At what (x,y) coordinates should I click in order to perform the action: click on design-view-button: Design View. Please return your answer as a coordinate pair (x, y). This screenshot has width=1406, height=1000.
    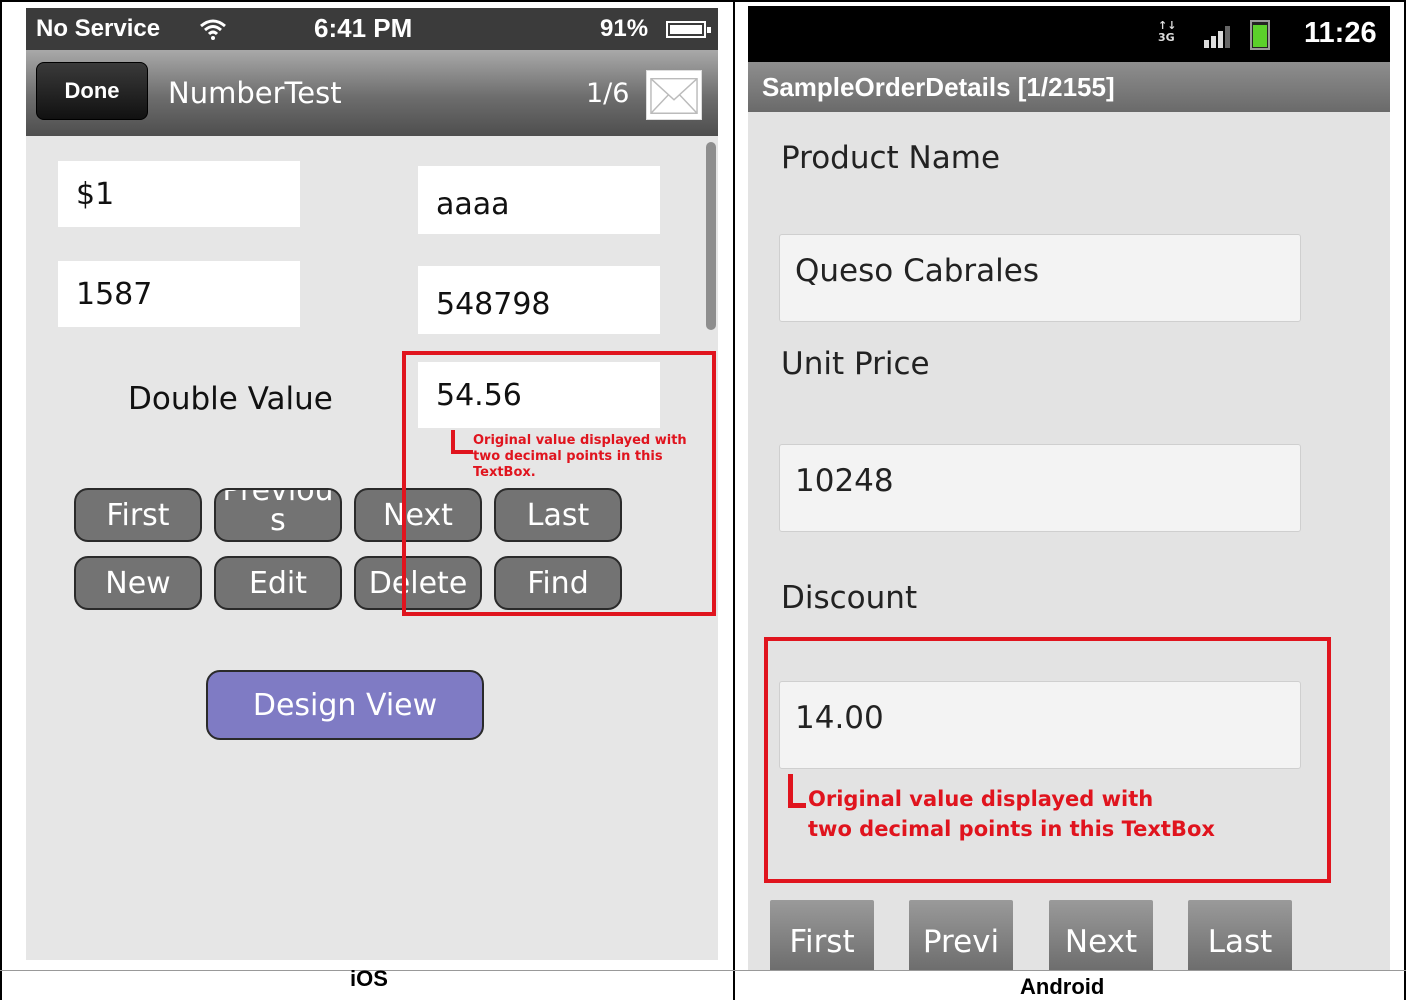
    Looking at the image, I should click on (345, 705).